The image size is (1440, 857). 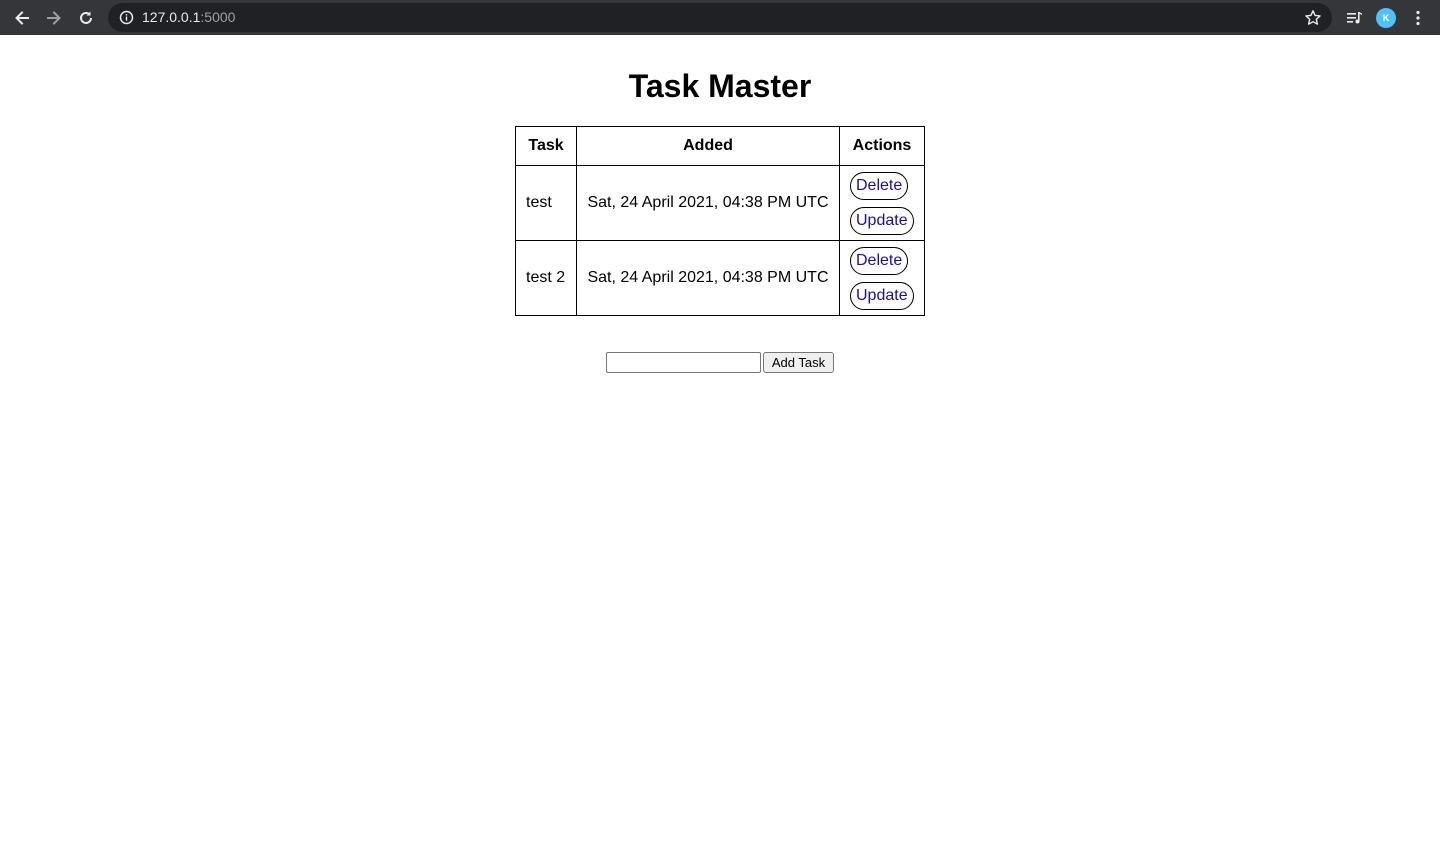 I want to click on url-text: 127.0.0.1:5000, so click(x=188, y=17).